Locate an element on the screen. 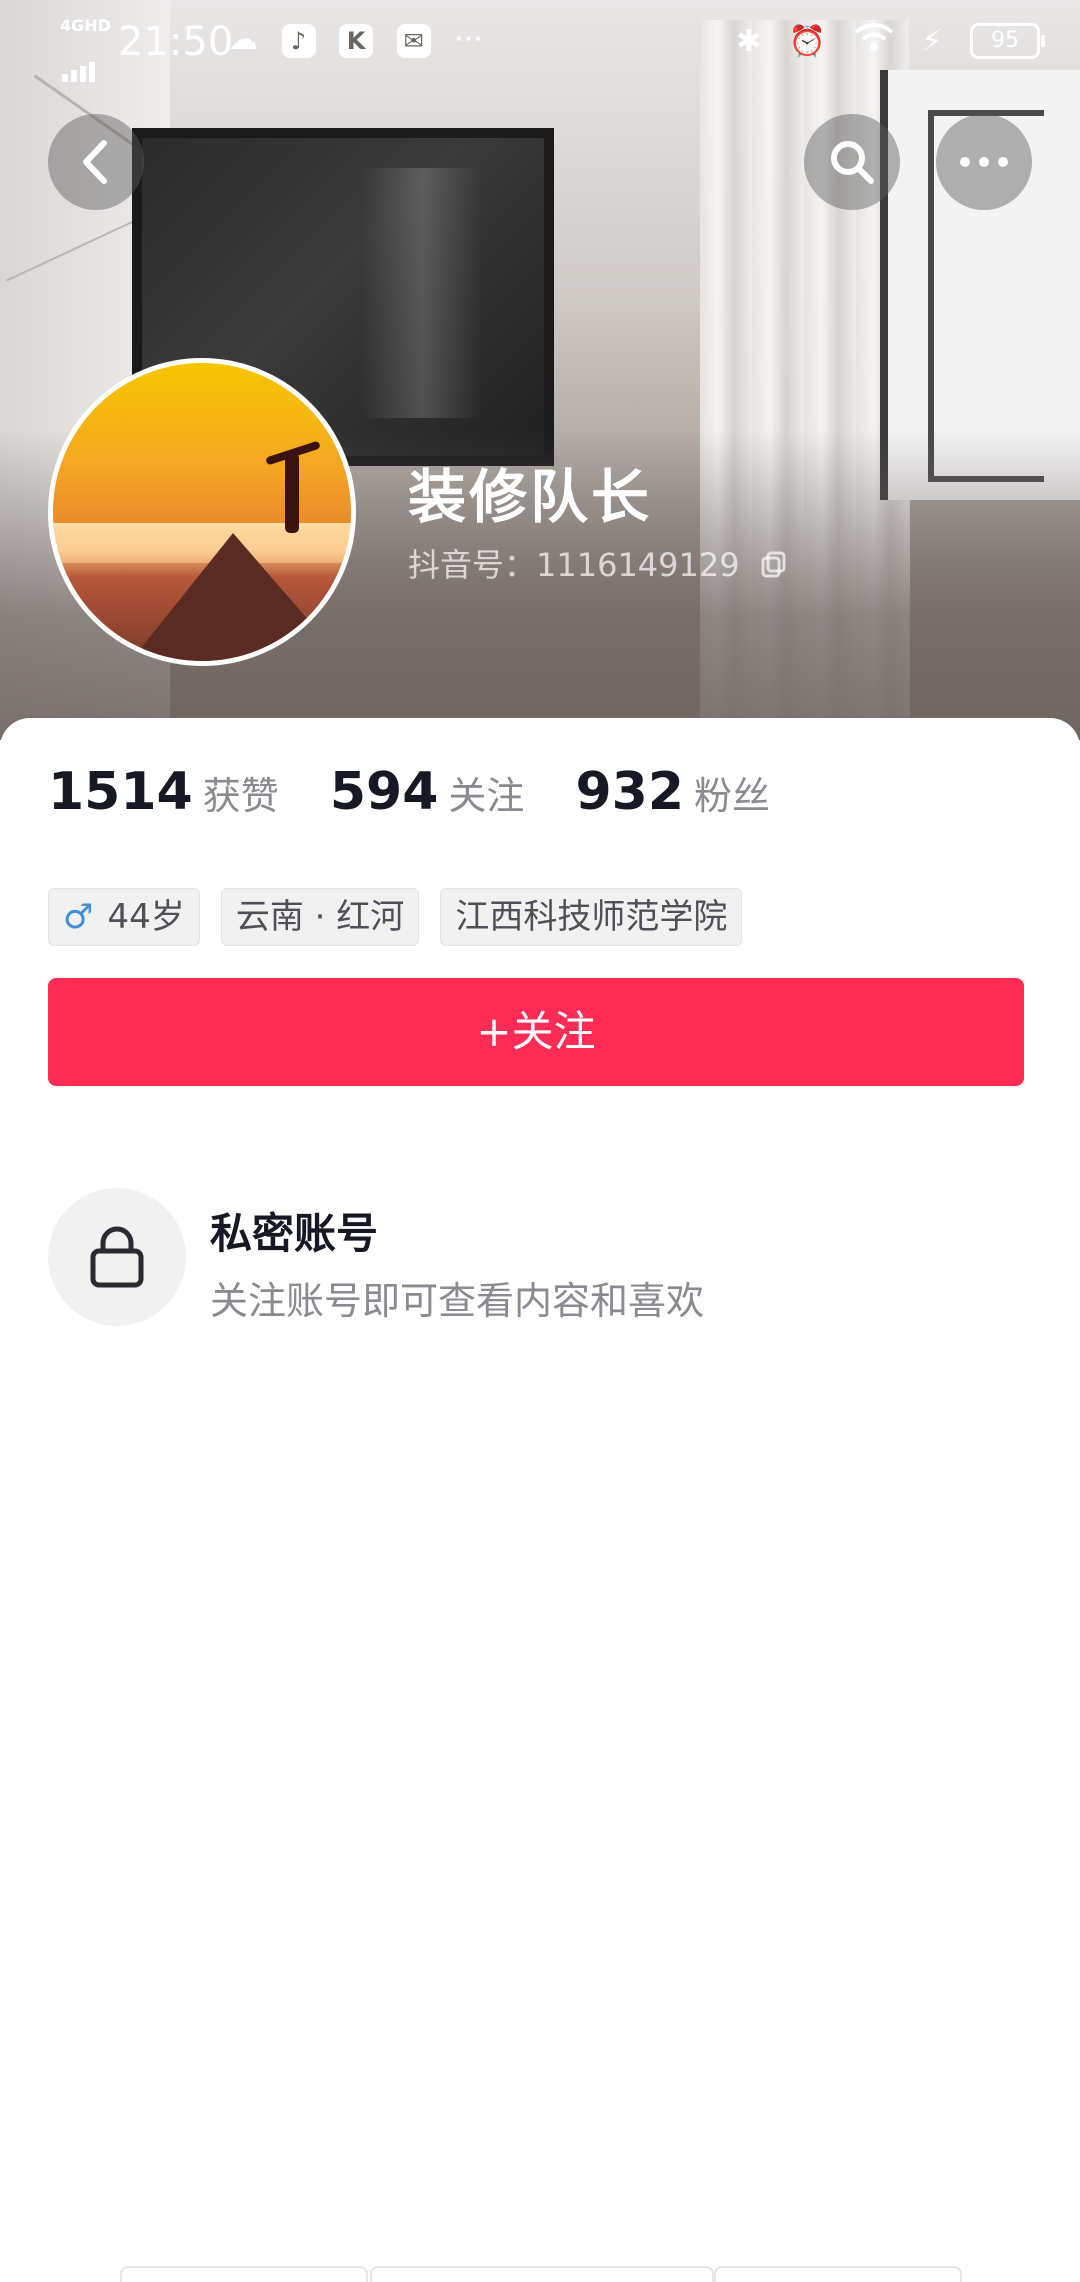 Image resolution: width=1080 pixels, height=2282 pixels. search-icon is located at coordinates (852, 162).